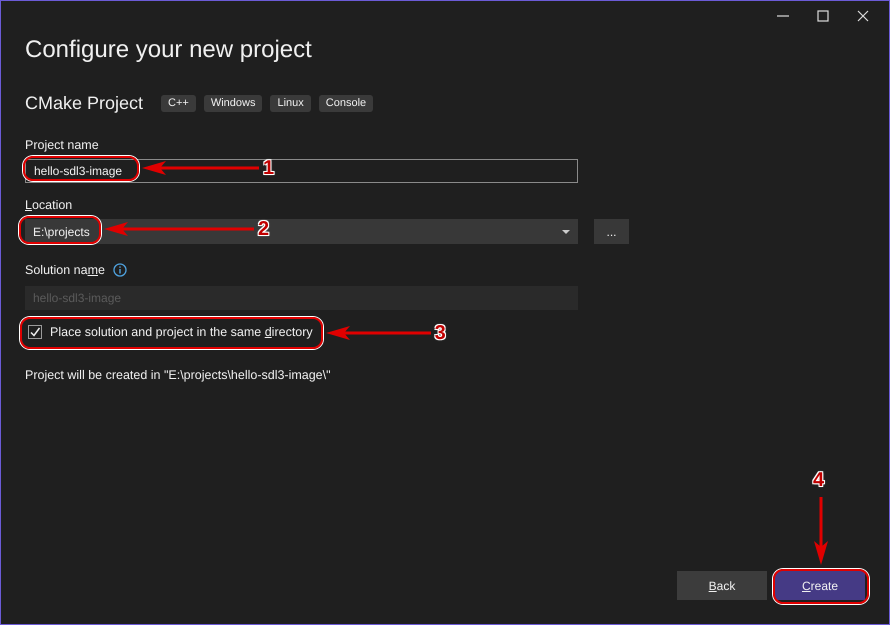 This screenshot has height=625, width=890. What do you see at coordinates (119, 270) in the screenshot?
I see `info-icon` at bounding box center [119, 270].